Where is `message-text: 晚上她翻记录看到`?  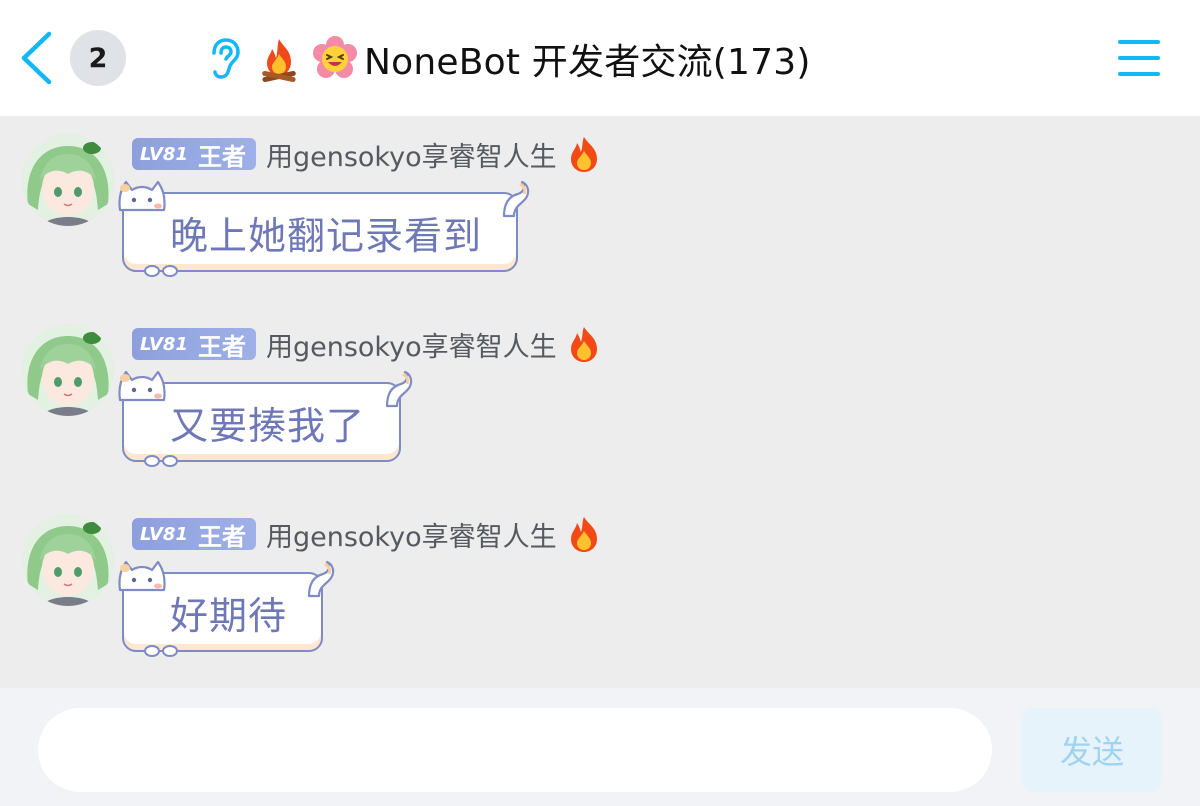 message-text: 晚上她翻记录看到 is located at coordinates (326, 235).